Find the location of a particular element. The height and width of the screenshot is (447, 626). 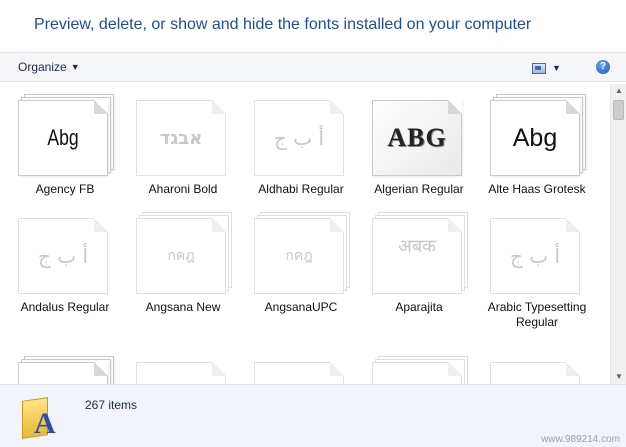

font-name: Aldhabi Regular is located at coordinates (301, 189).